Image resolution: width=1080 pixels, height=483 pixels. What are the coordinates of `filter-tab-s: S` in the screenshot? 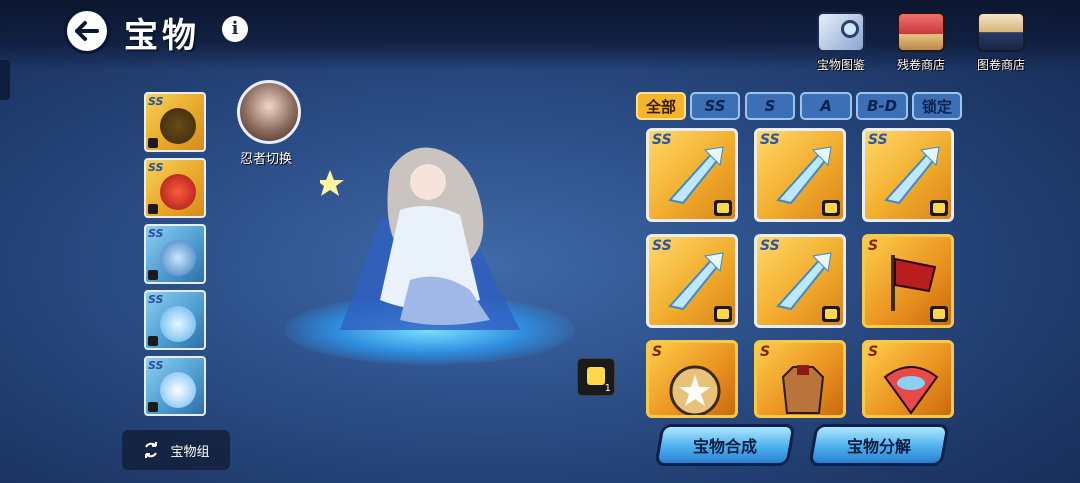 It's located at (770, 106).